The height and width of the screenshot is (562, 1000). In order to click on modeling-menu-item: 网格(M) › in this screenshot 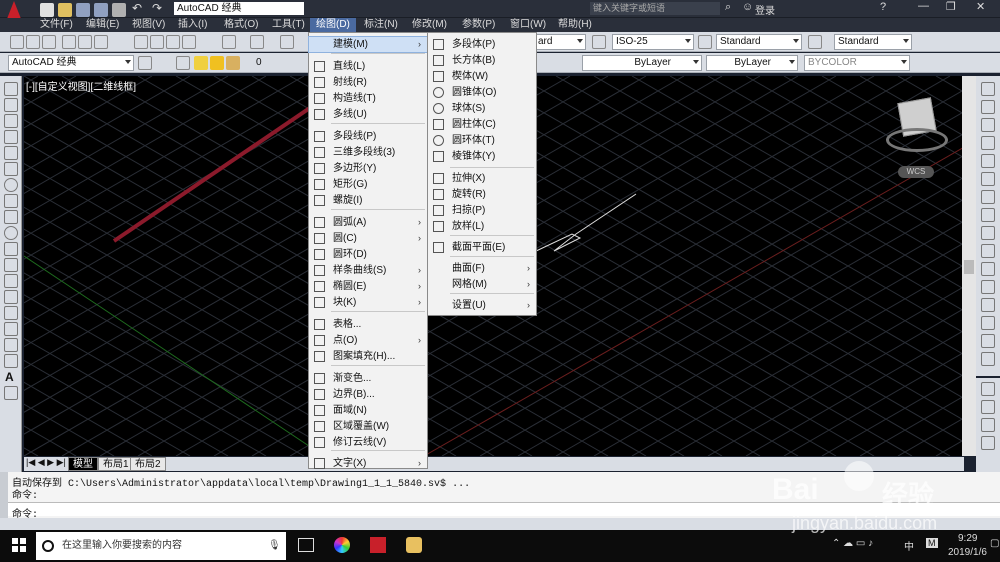, I will do `click(482, 284)`.